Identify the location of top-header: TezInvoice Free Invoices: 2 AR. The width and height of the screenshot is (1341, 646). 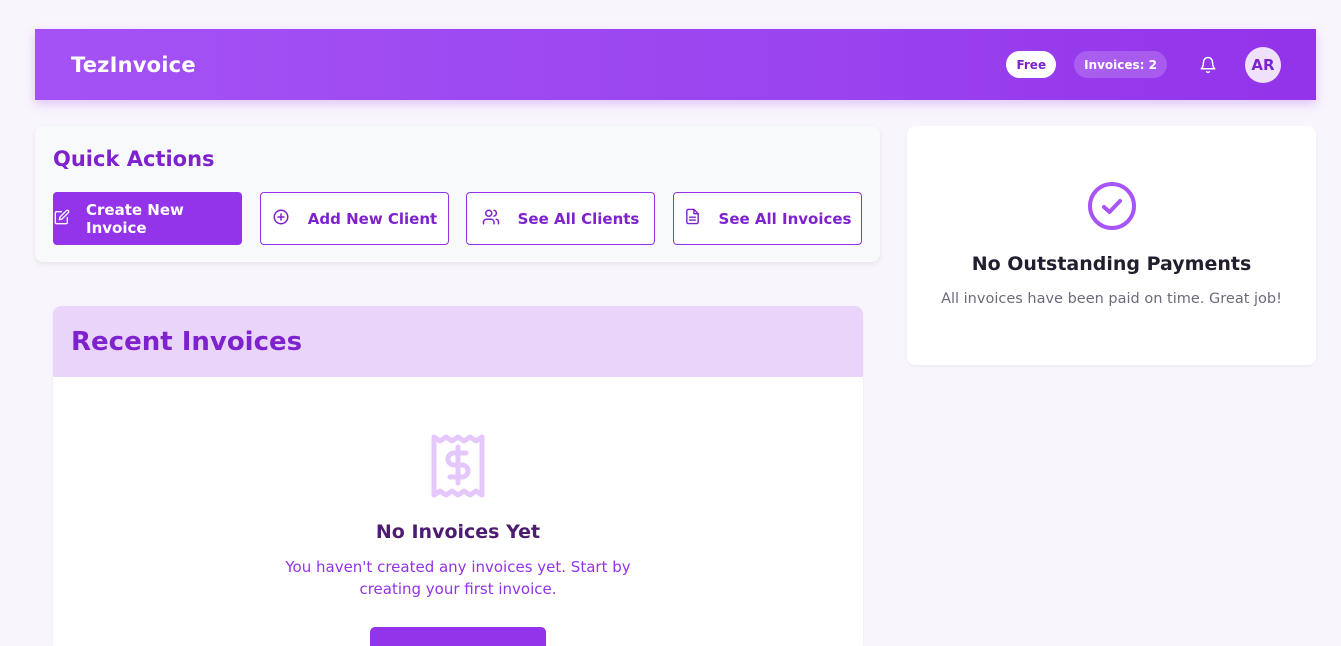
(675, 64).